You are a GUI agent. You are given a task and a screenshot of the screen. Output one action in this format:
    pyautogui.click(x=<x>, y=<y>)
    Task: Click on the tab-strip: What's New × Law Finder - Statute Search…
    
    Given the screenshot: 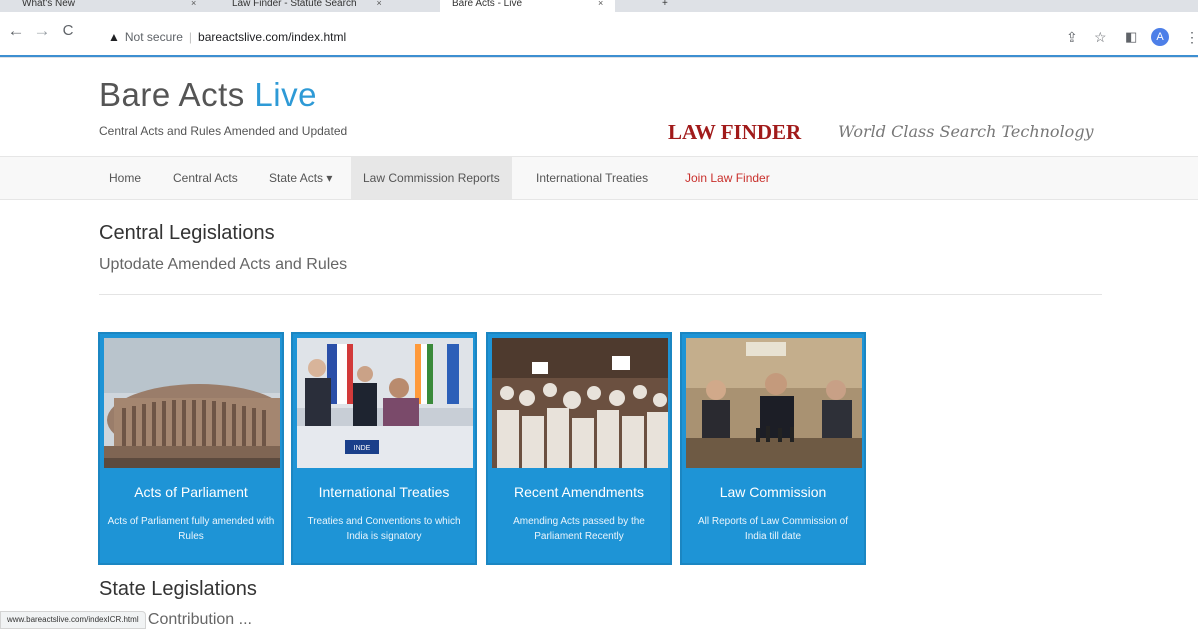 What is the action you would take?
    pyautogui.click(x=599, y=6)
    